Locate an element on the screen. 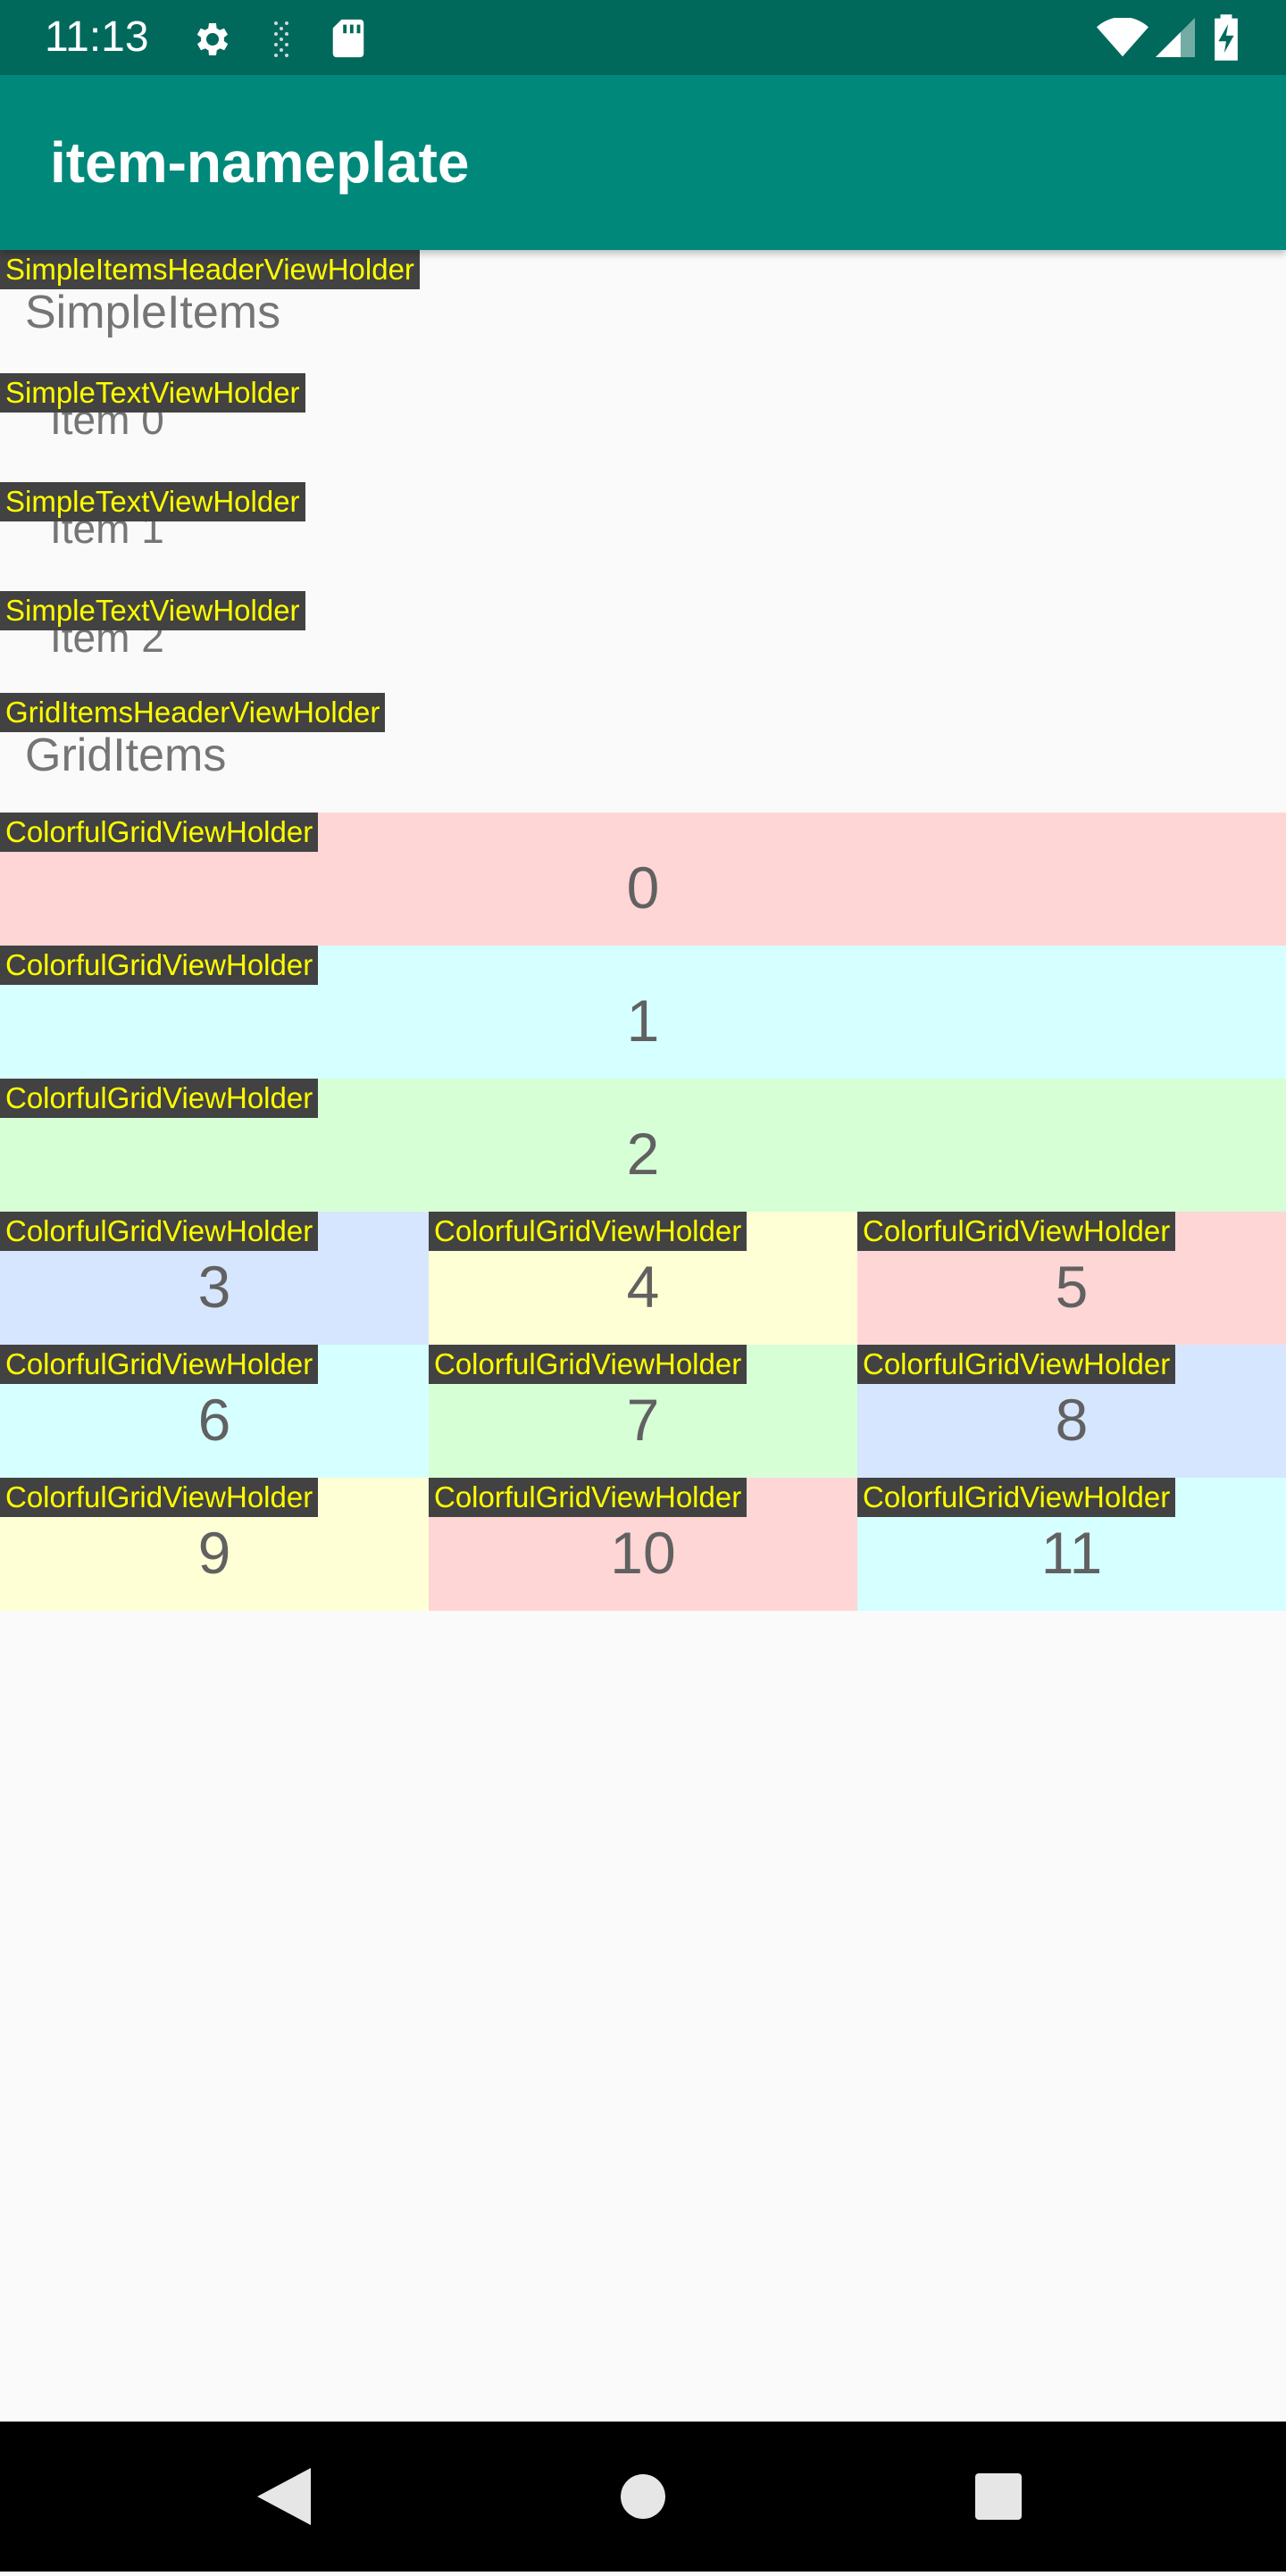 The width and height of the screenshot is (1286, 2576). sd-card-icon is located at coordinates (348, 40).